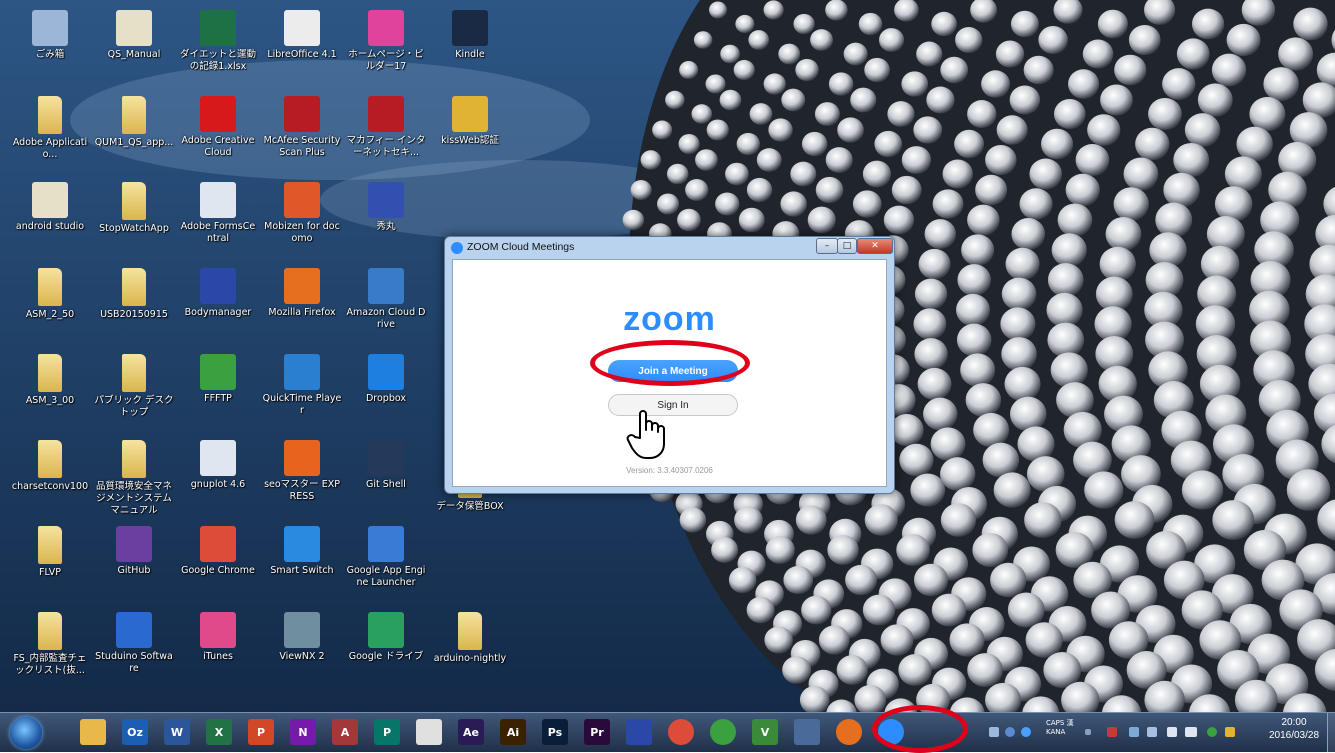  What do you see at coordinates (93, 732) in the screenshot?
I see `taskbar-explorer-icon` at bounding box center [93, 732].